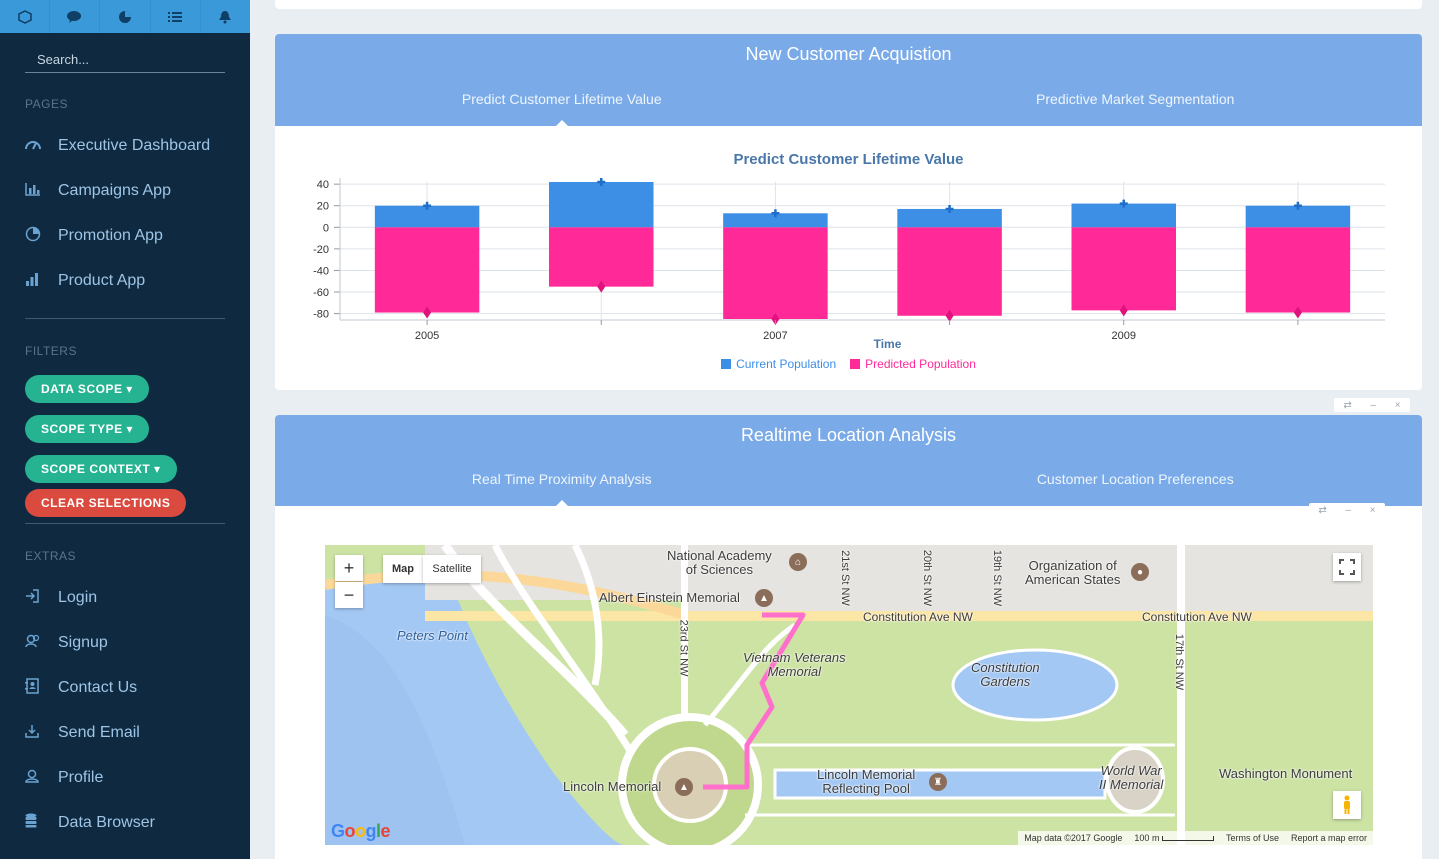 The height and width of the screenshot is (859, 1439). I want to click on sidebar-item-contact-us: Contact Us, so click(125, 687).